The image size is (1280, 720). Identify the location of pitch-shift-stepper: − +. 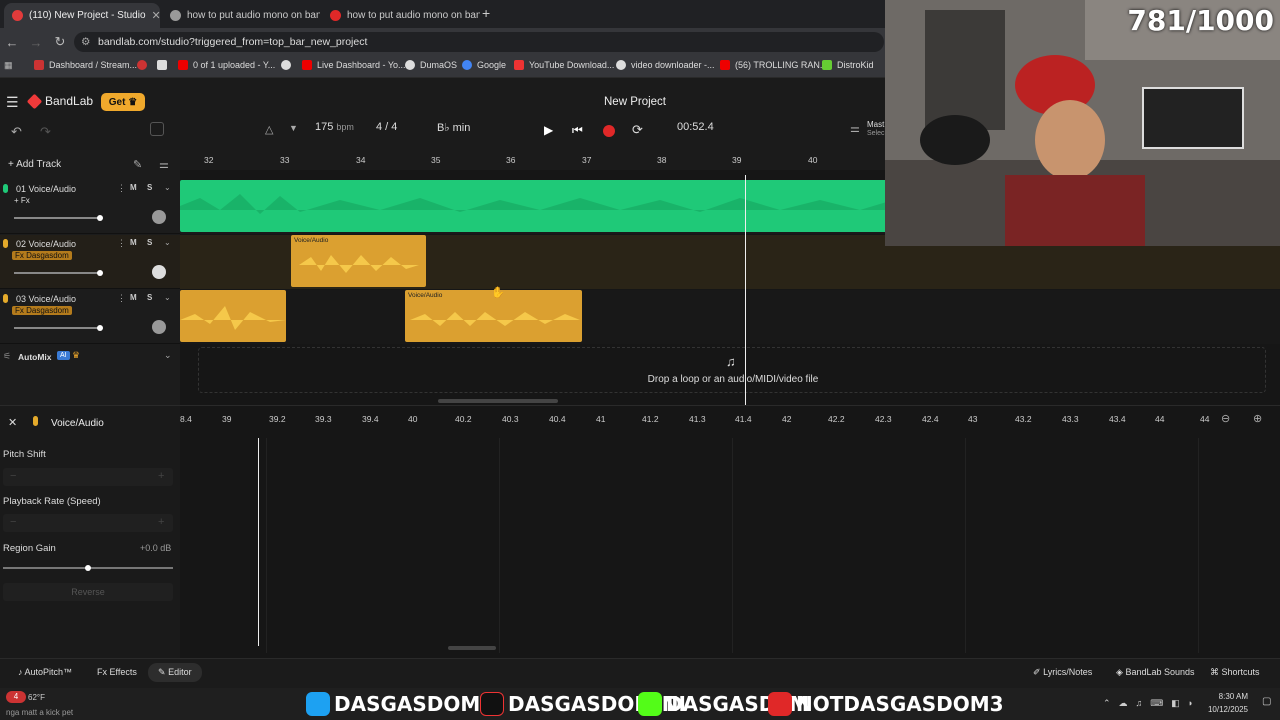
(88, 477).